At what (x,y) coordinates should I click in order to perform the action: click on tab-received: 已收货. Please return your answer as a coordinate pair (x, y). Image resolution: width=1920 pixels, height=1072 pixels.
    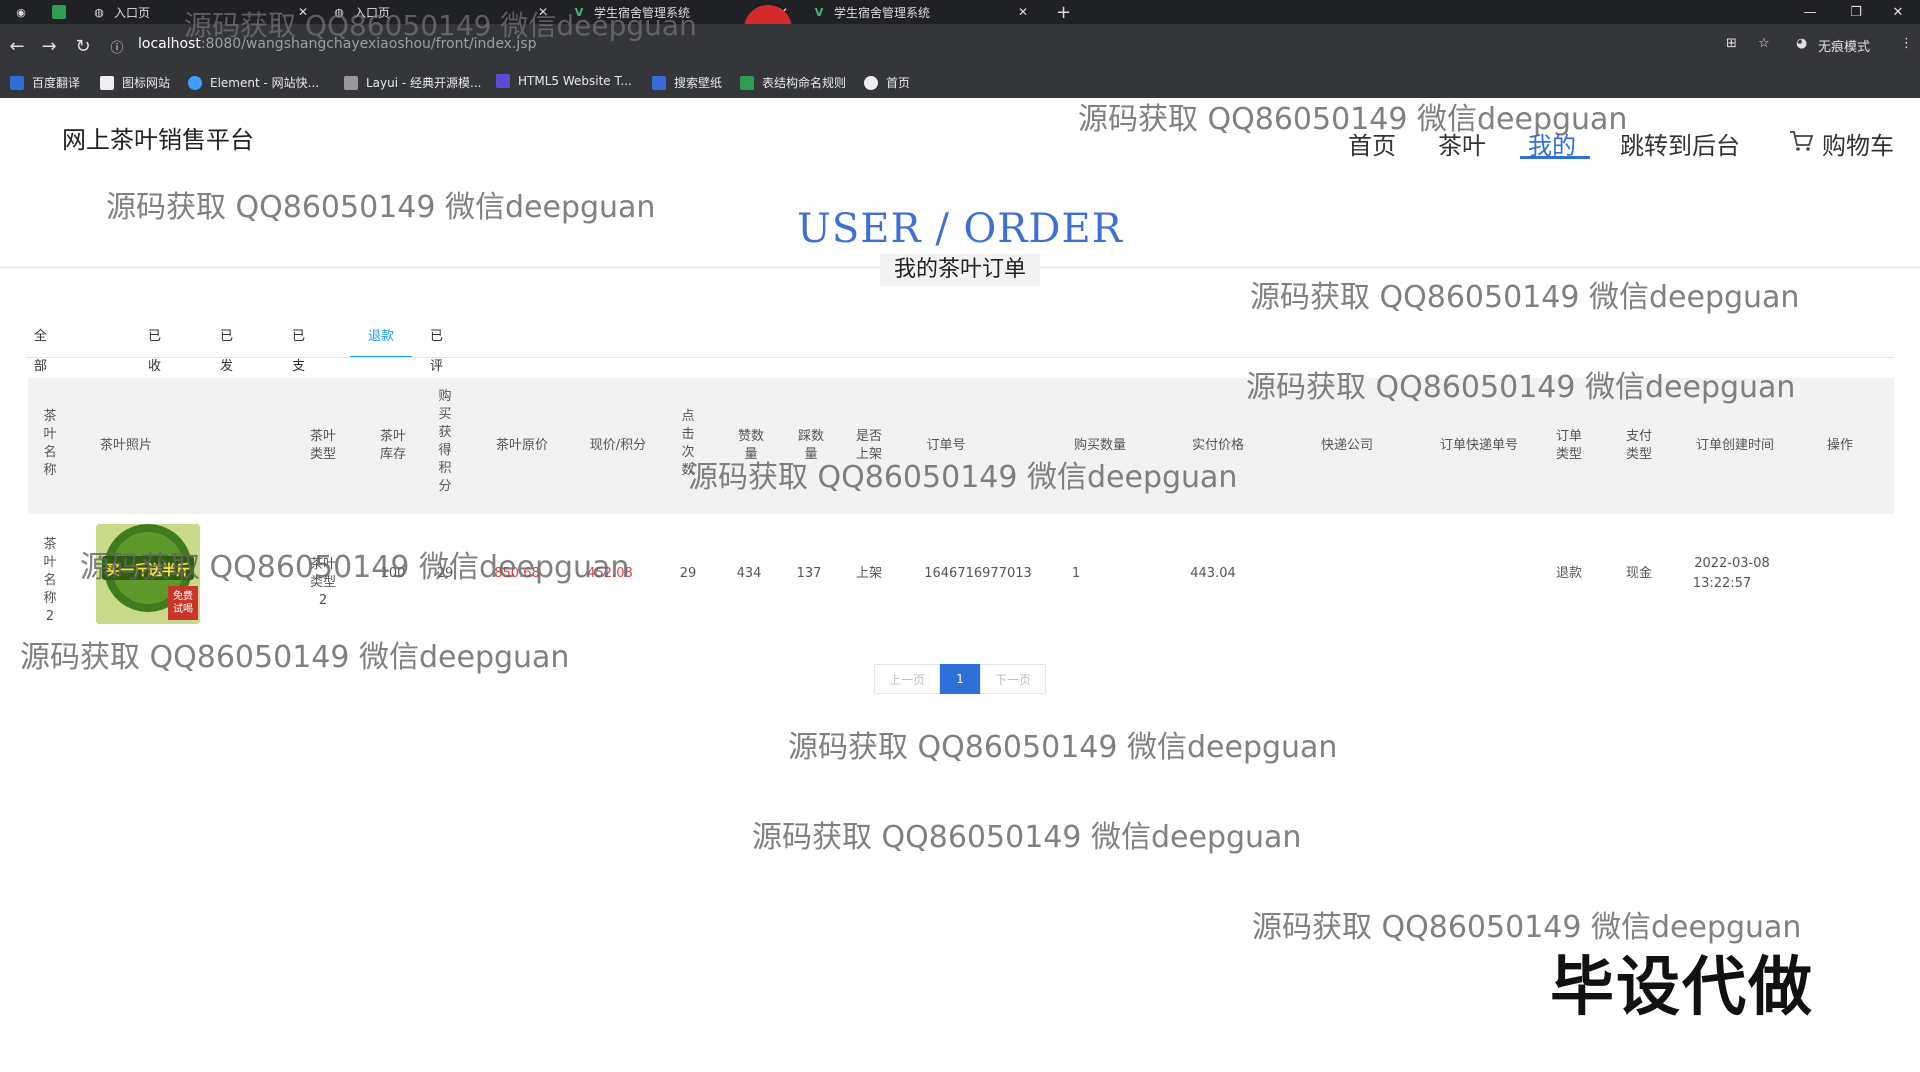
    Looking at the image, I should click on (154, 363).